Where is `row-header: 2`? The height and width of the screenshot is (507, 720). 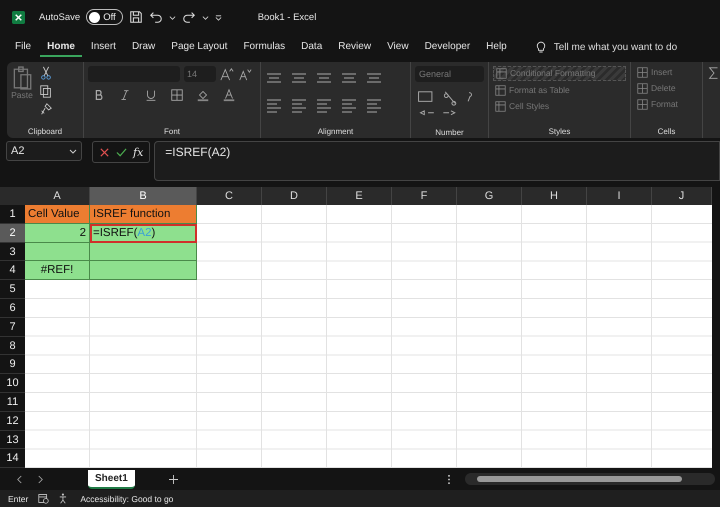 row-header: 2 is located at coordinates (12, 233).